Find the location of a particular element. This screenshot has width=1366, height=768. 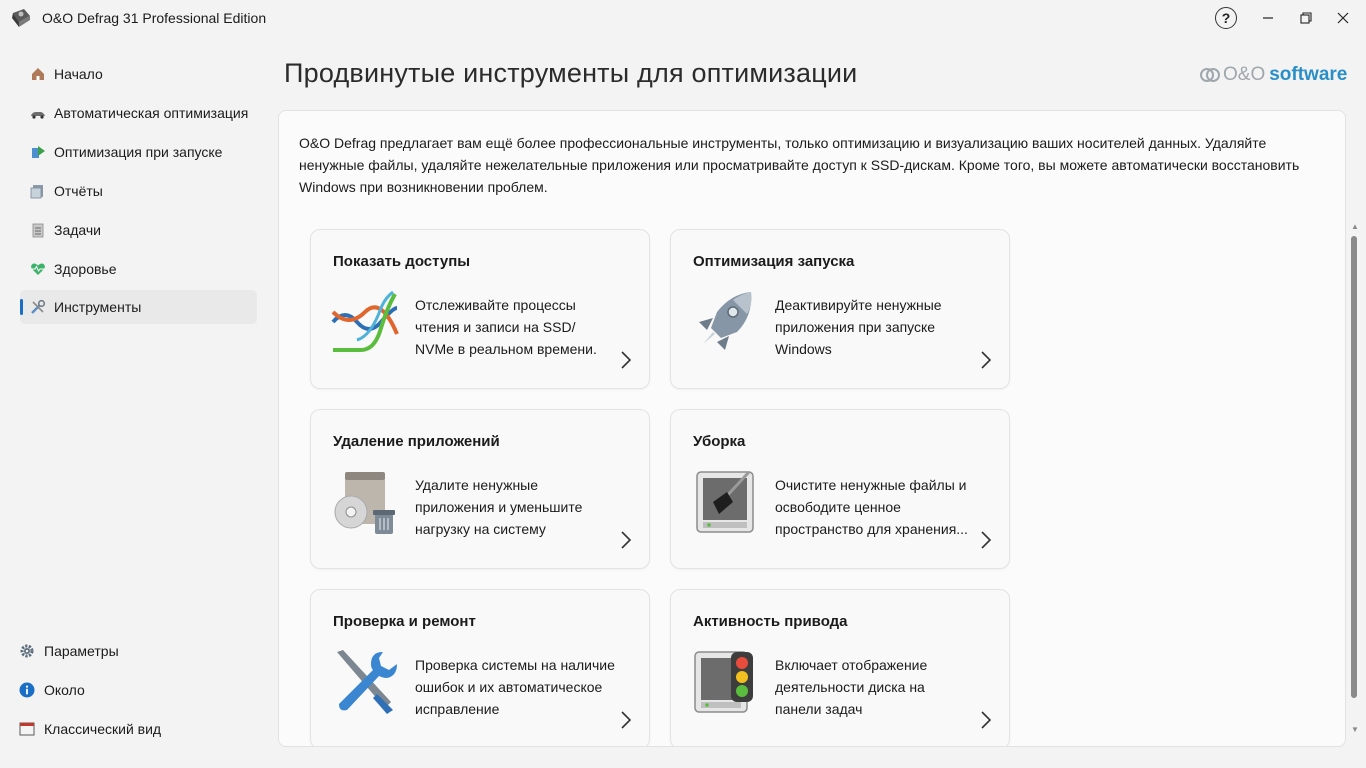

sidebar-item-classic-view: Классический вид is located at coordinates (89, 729).